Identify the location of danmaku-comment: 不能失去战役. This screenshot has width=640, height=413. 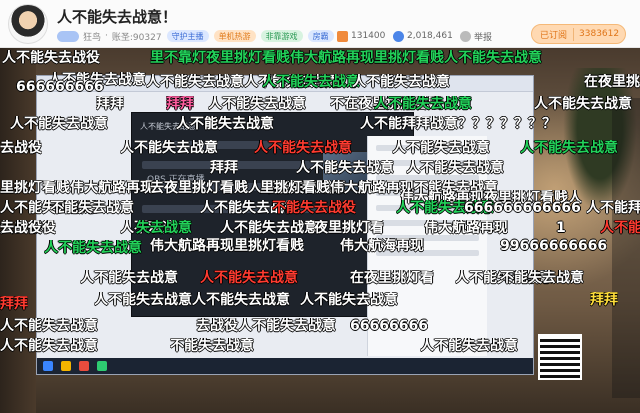
(314, 208).